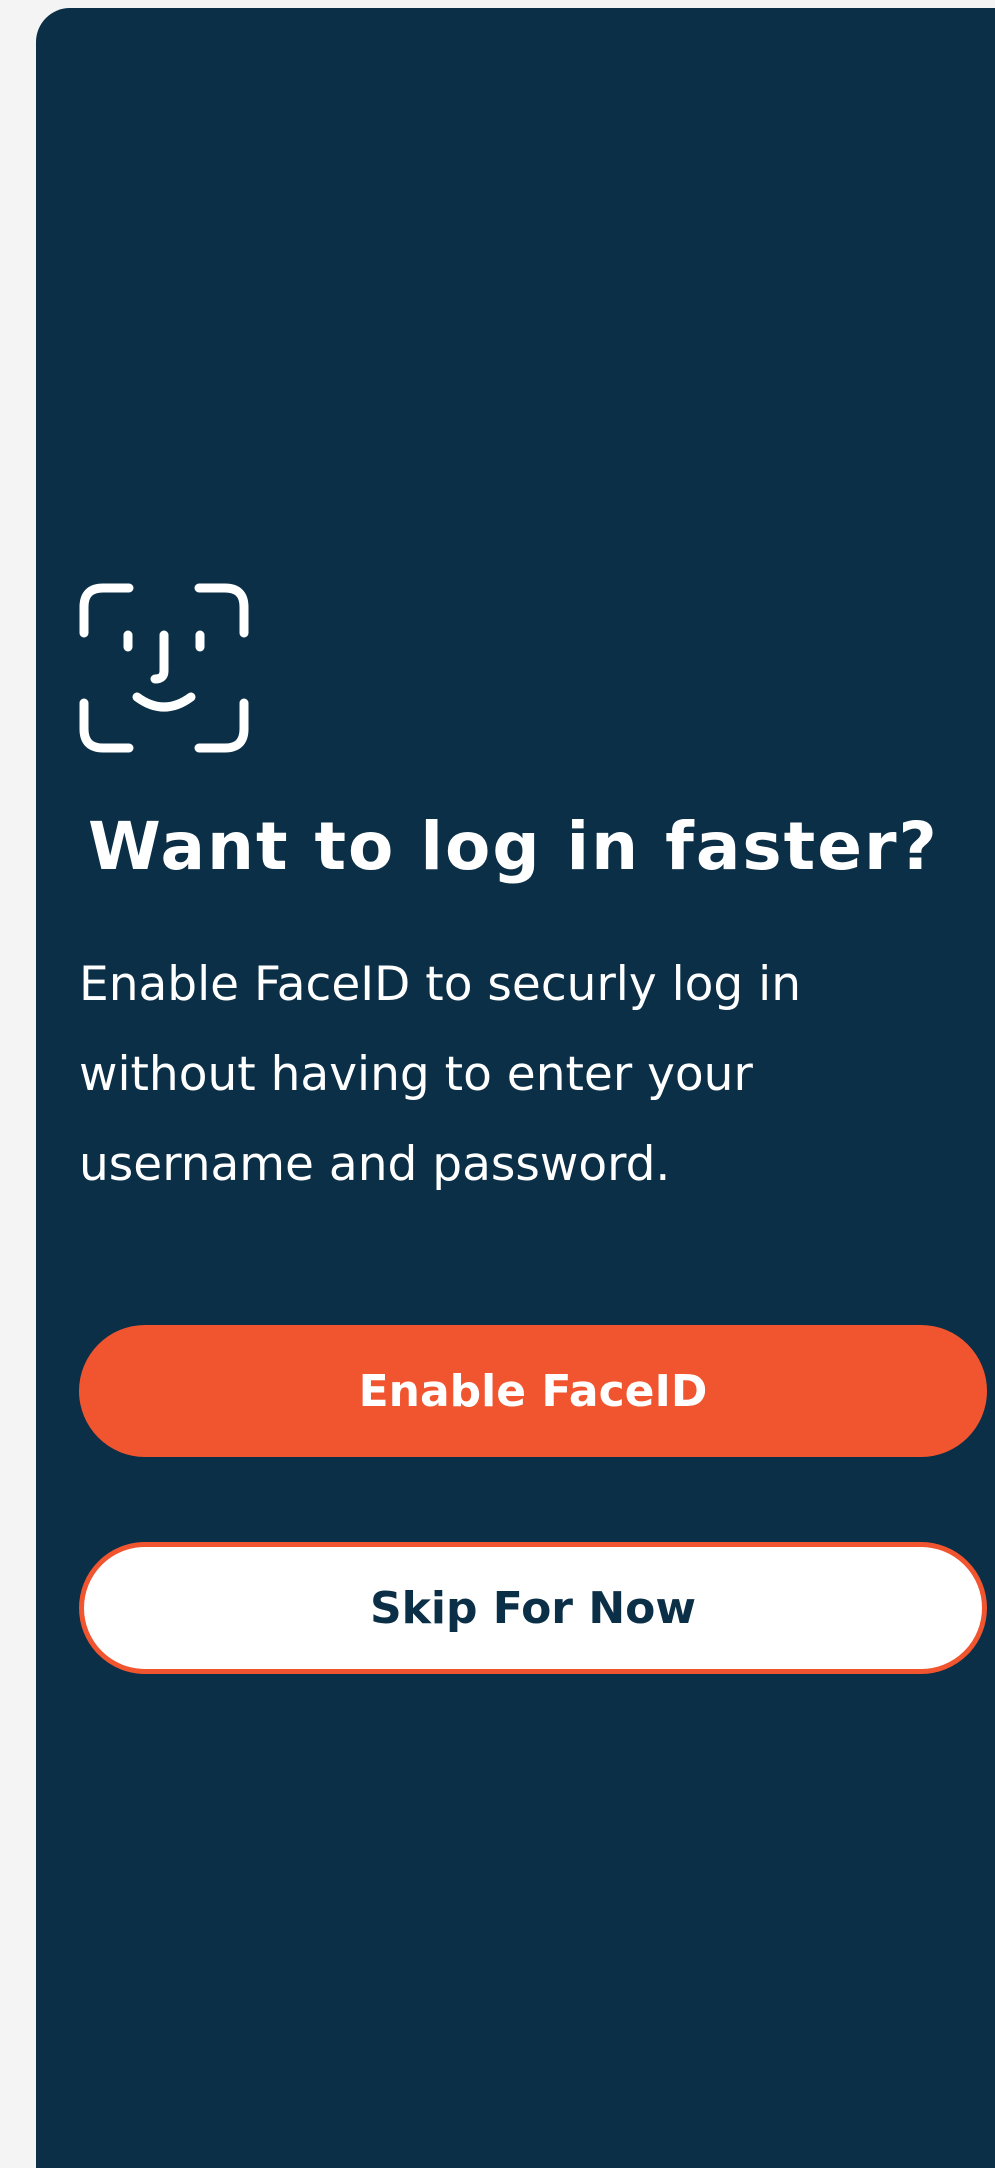  What do you see at coordinates (533, 1608) in the screenshot?
I see `skip-for-now-button: Skip For Now` at bounding box center [533, 1608].